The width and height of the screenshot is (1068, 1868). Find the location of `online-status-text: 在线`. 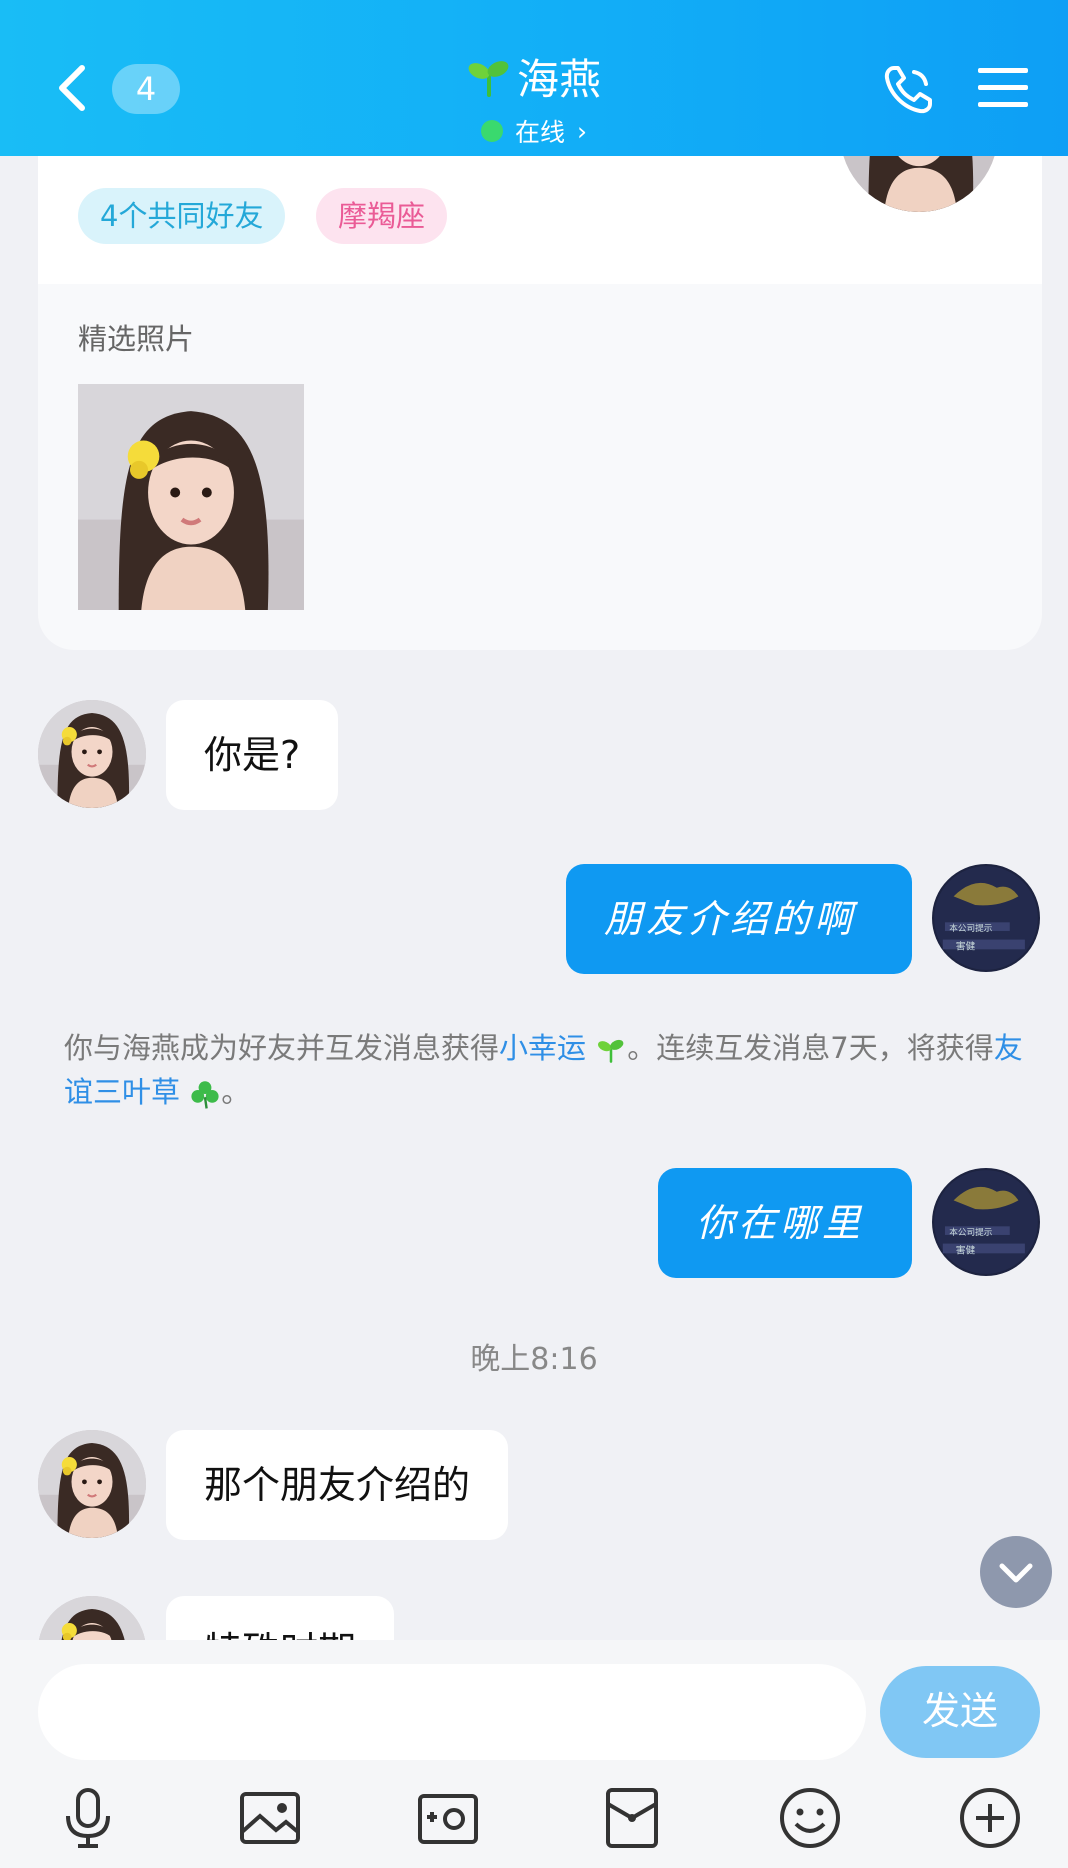

online-status-text: 在线 is located at coordinates (539, 132).